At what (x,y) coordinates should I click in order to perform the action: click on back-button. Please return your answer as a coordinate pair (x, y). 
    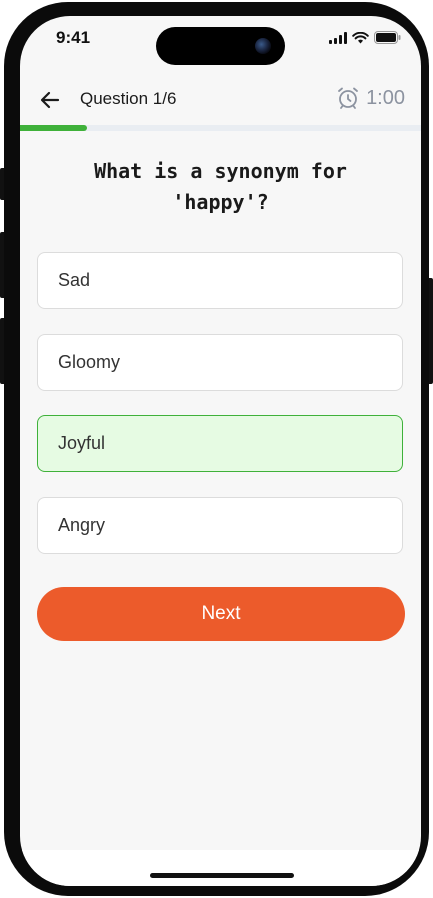
    Looking at the image, I should click on (50, 100).